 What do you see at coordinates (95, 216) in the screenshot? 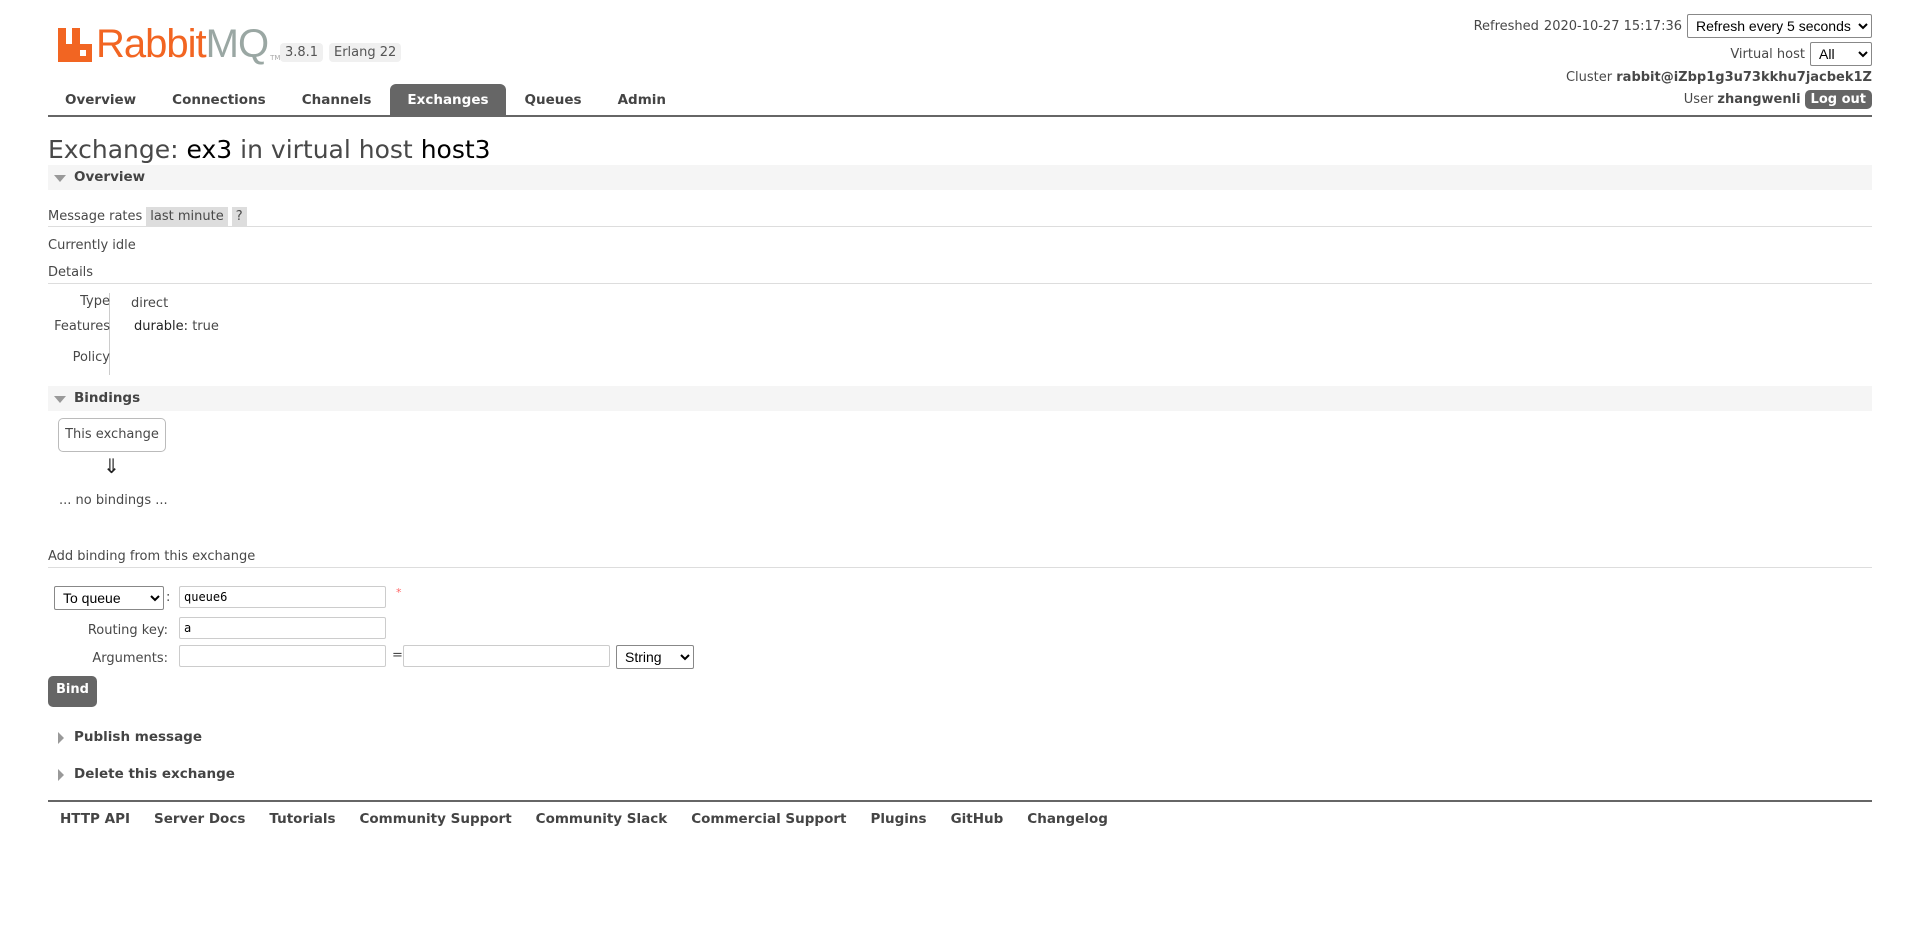
I see `message-rates-label: Message rates` at bounding box center [95, 216].